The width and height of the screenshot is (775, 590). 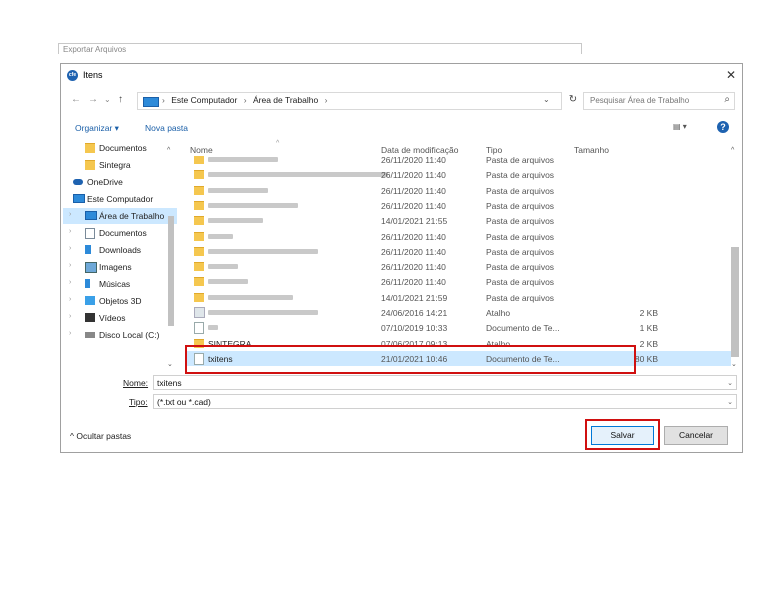 I want to click on sidebar-item-sintegra: Sintegra, so click(x=120, y=165).